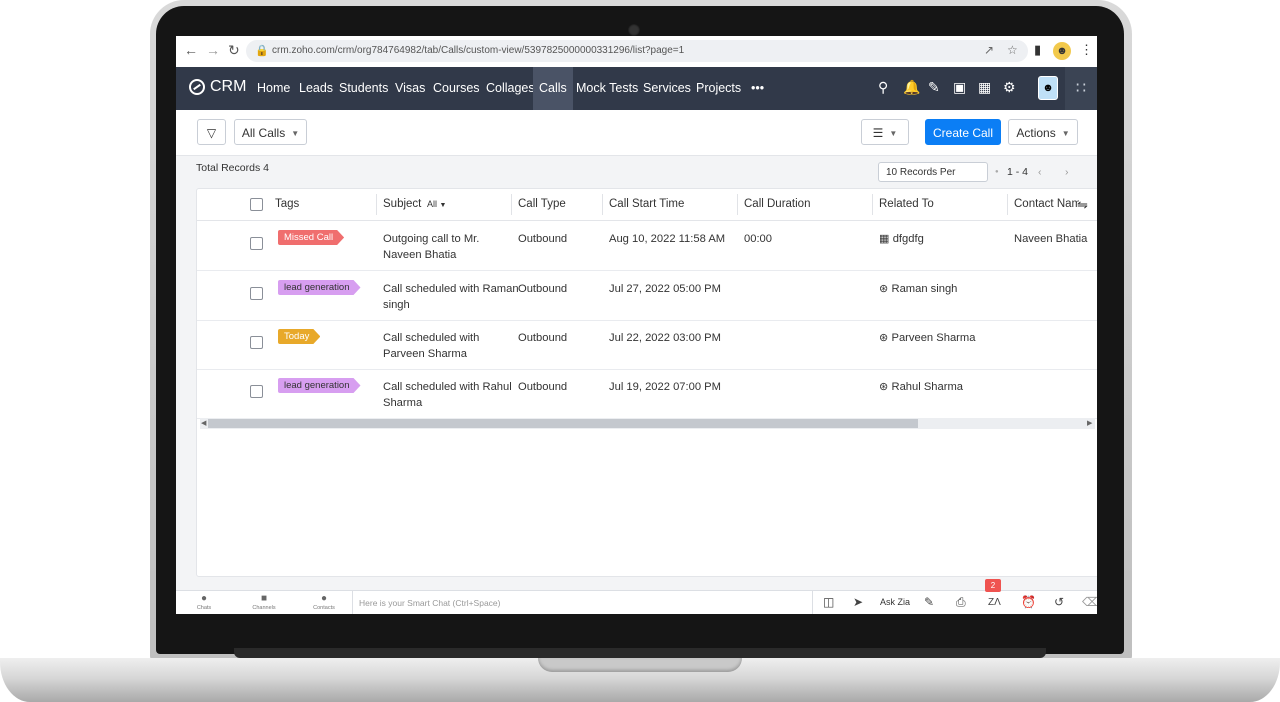 The image size is (1280, 702). What do you see at coordinates (299, 336) in the screenshot?
I see `tag-today: Today` at bounding box center [299, 336].